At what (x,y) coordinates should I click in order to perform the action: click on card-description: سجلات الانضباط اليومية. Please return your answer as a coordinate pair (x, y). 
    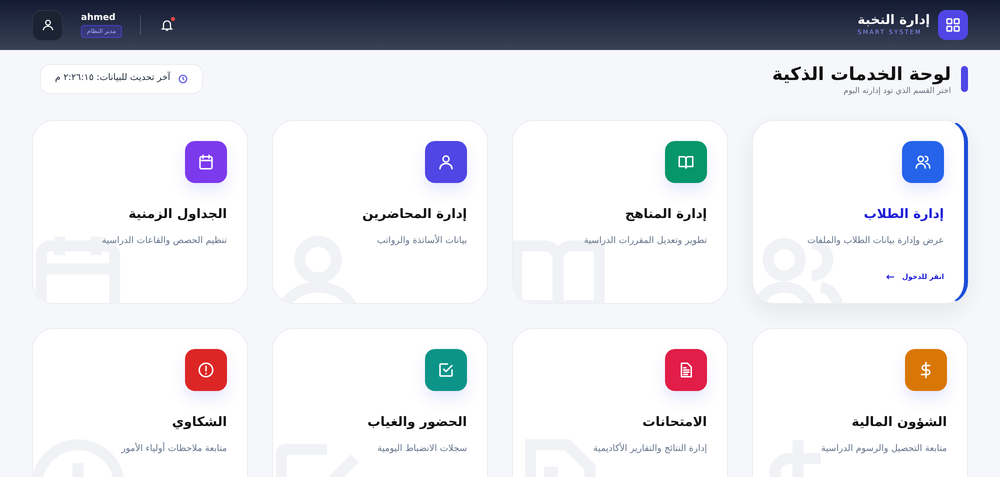
    Looking at the image, I should click on (422, 449).